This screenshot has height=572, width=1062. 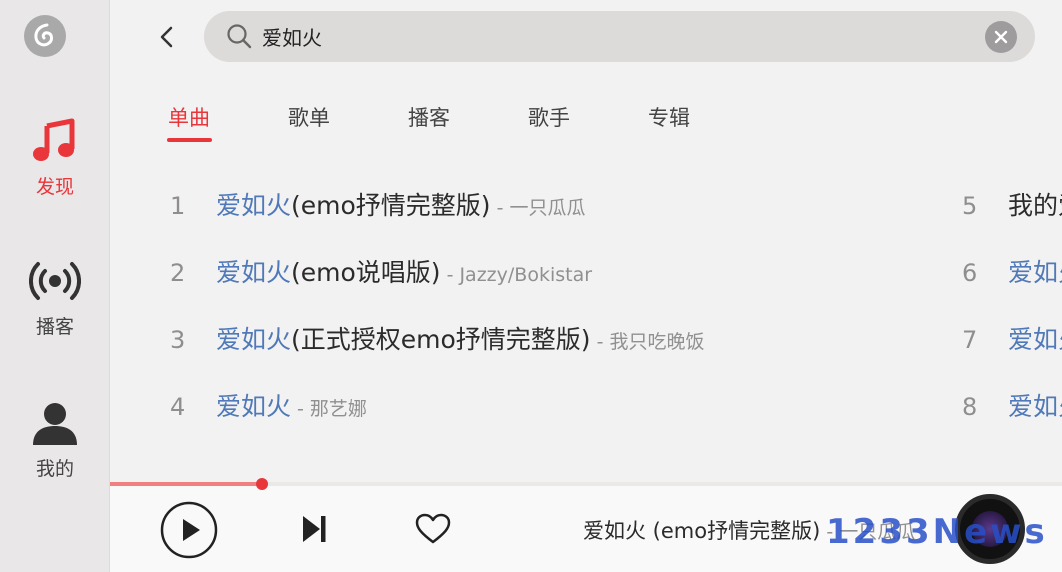 What do you see at coordinates (868, 532) in the screenshot?
I see `now-playing-artist: - 一只瓜瓜` at bounding box center [868, 532].